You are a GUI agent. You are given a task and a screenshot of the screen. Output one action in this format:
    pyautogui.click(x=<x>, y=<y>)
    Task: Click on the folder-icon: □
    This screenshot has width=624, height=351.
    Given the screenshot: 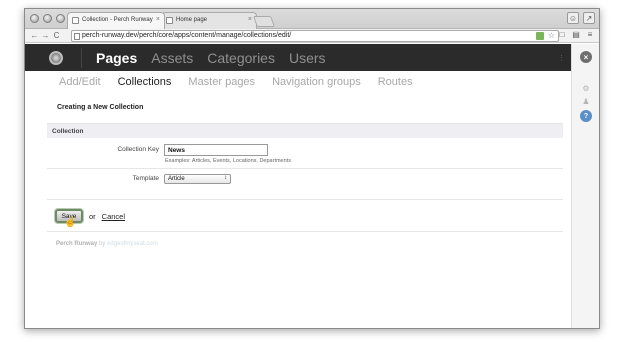 What is the action you would take?
    pyautogui.click(x=562, y=34)
    